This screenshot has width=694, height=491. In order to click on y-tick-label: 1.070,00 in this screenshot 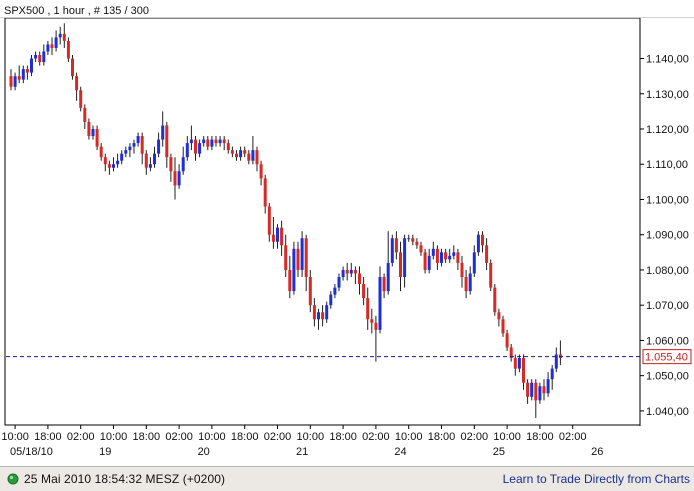, I will do `click(667, 306)`.